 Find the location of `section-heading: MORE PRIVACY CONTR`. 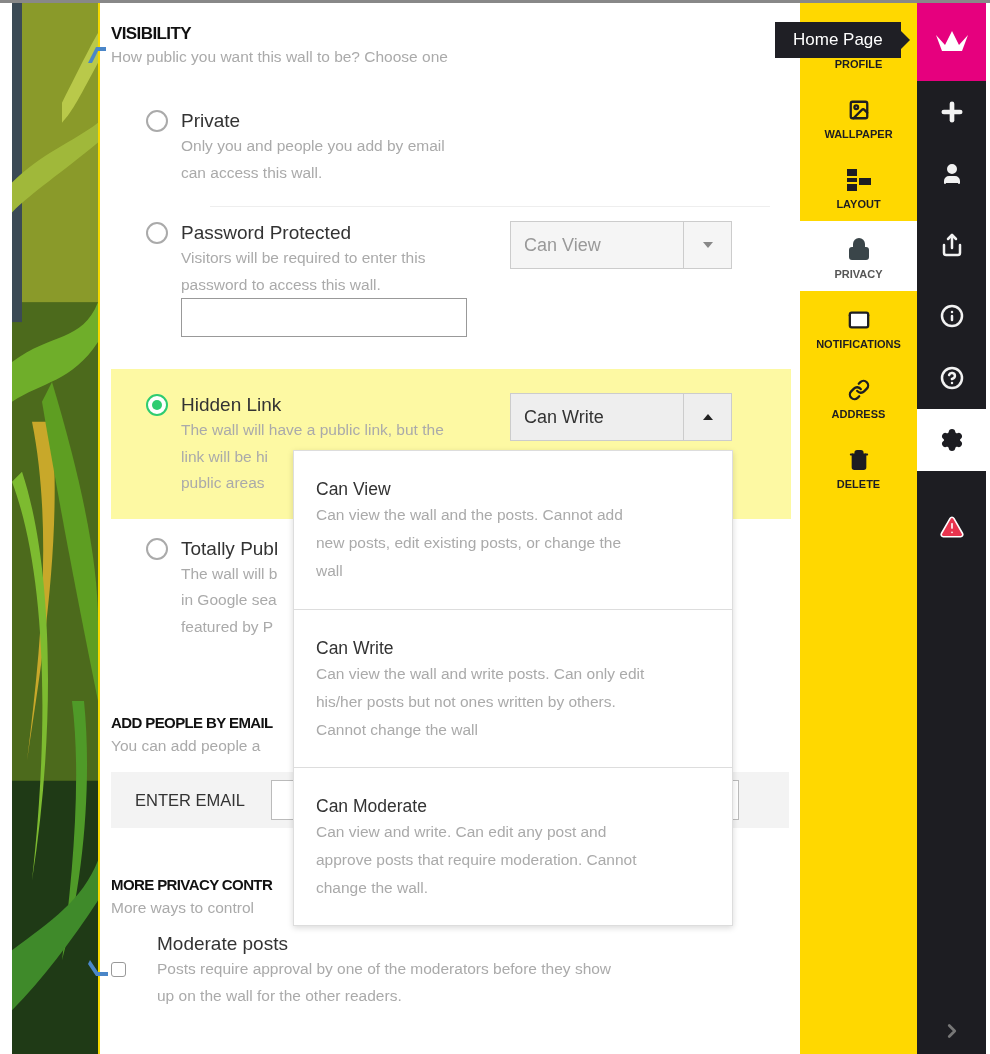

section-heading: MORE PRIVACY CONTR is located at coordinates (192, 885).